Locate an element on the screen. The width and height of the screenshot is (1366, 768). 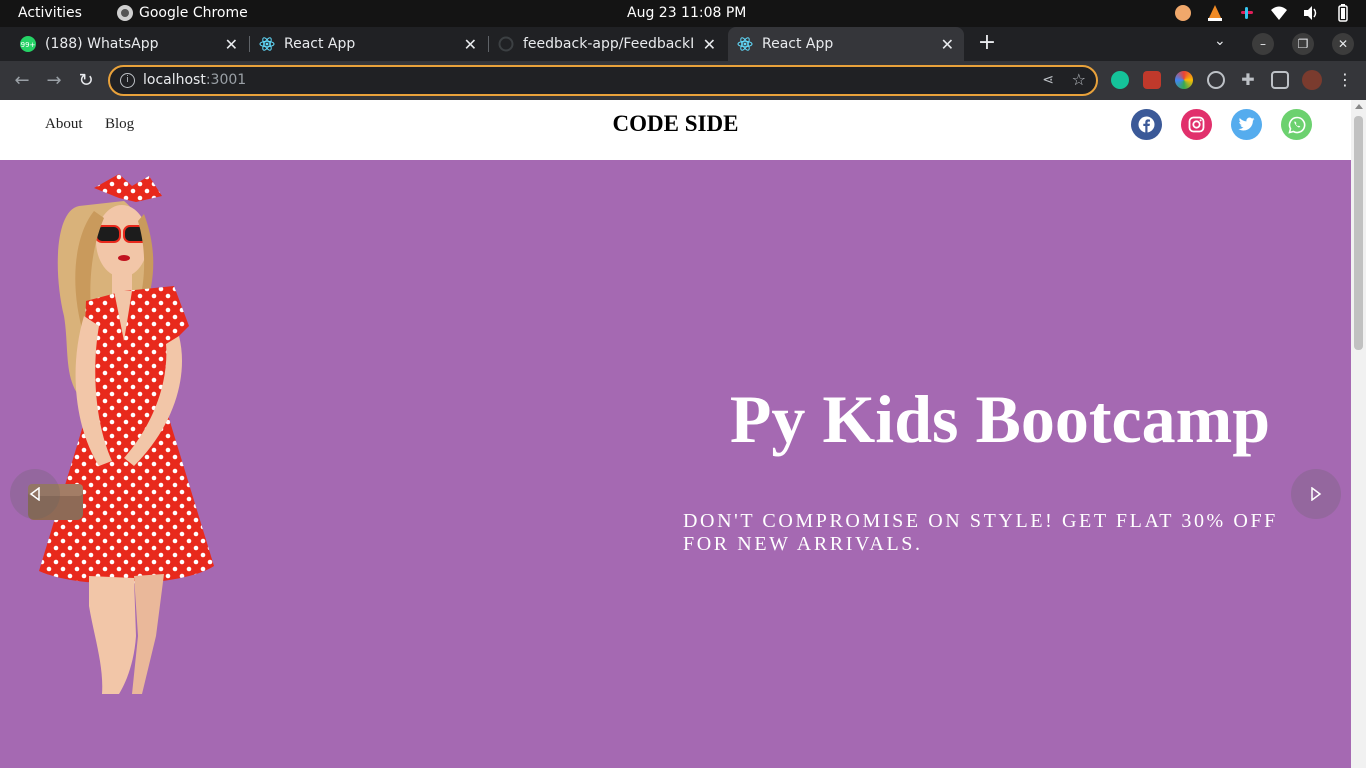
address-bar: i localhost:3001 ⋖ ☆ is located at coordinates (603, 80).